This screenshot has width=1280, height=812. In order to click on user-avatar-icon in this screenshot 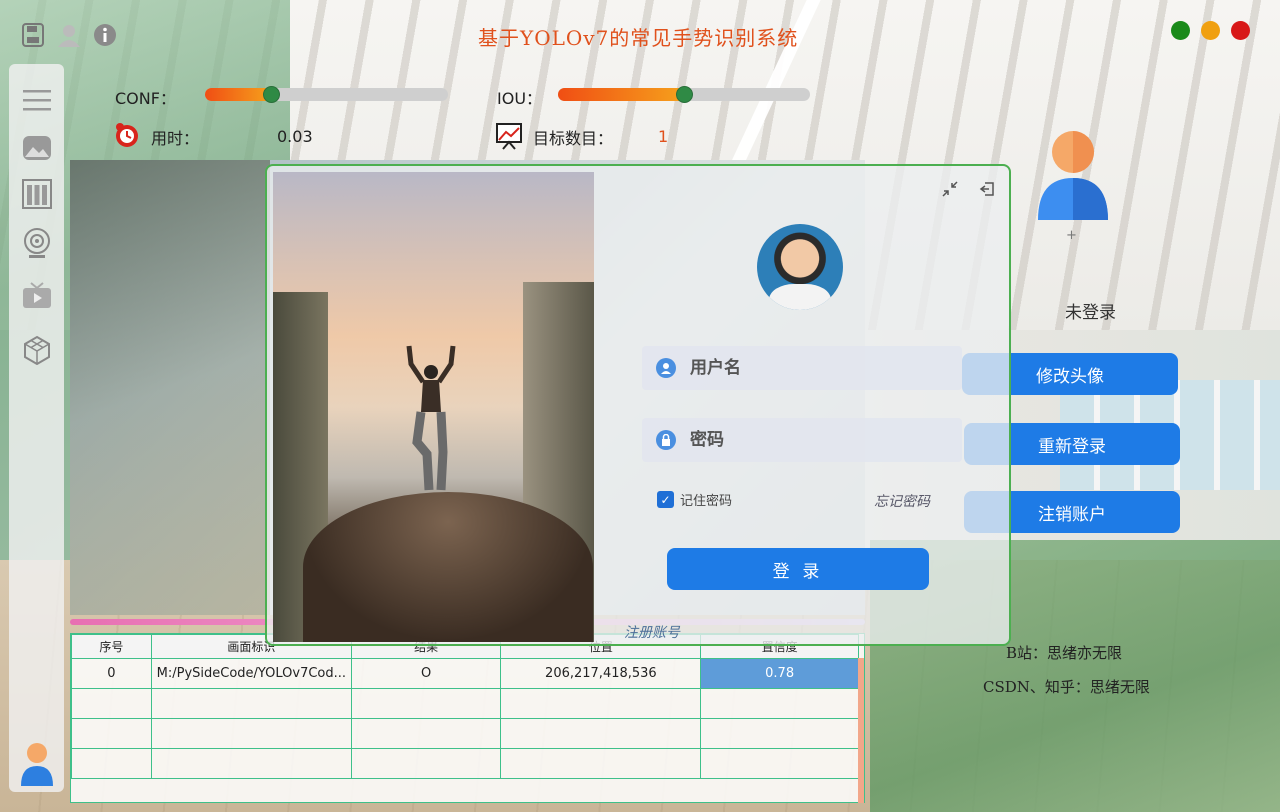, I will do `click(37, 764)`.